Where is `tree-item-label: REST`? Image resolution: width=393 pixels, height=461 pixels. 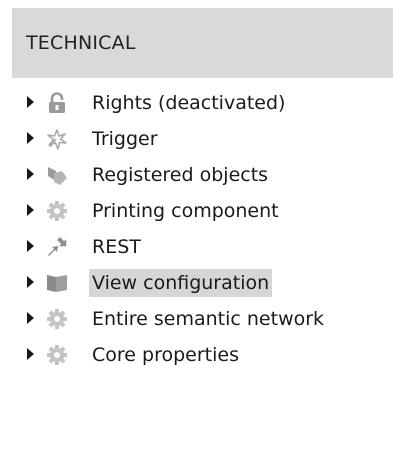
tree-item-label: REST is located at coordinates (116, 247).